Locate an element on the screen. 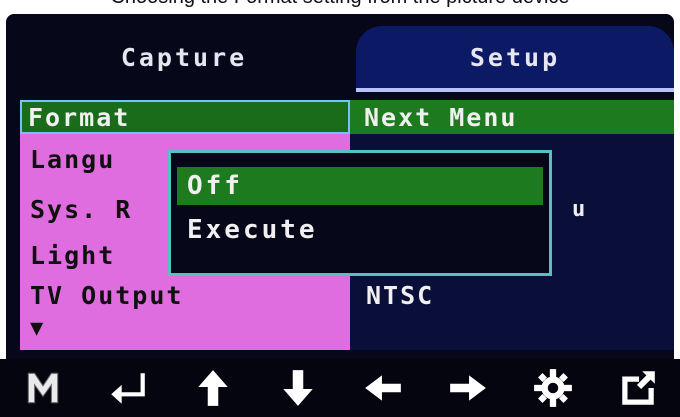  menu-item-light: Light is located at coordinates (105, 255).